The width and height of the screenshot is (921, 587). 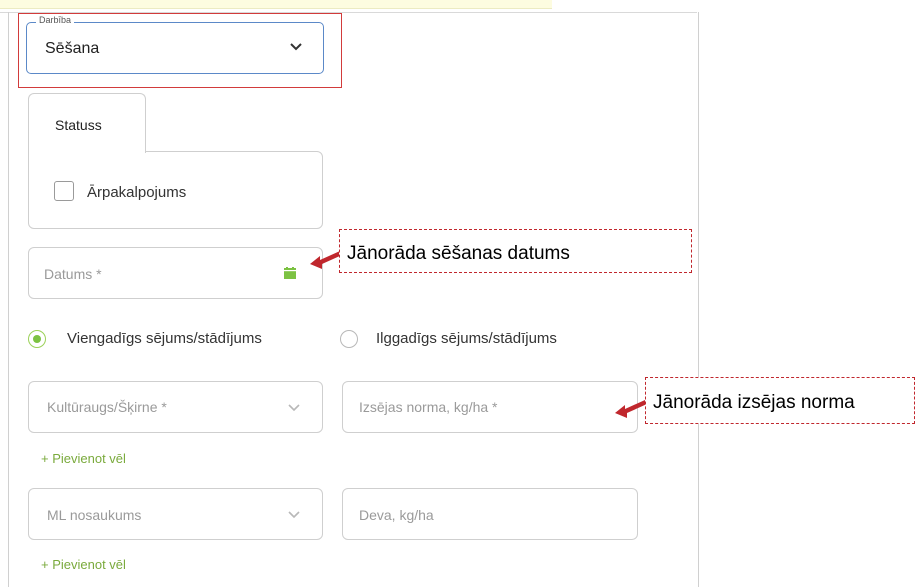 What do you see at coordinates (754, 402) in the screenshot?
I see `rate-callout-text: Jānorāda izsējas norma` at bounding box center [754, 402].